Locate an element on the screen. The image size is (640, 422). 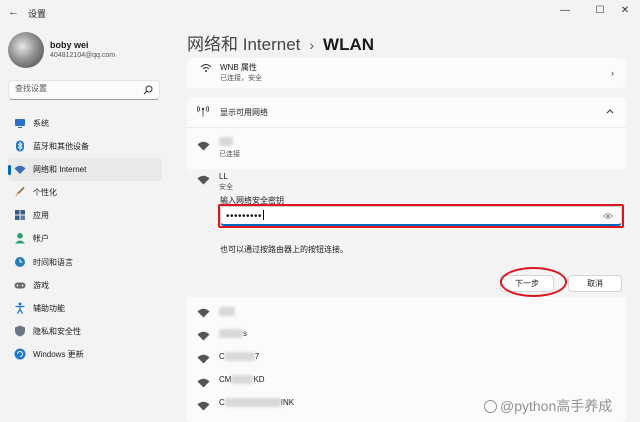
breadcrumb: 网络和 Internet › WLAN is located at coordinates (280, 42).